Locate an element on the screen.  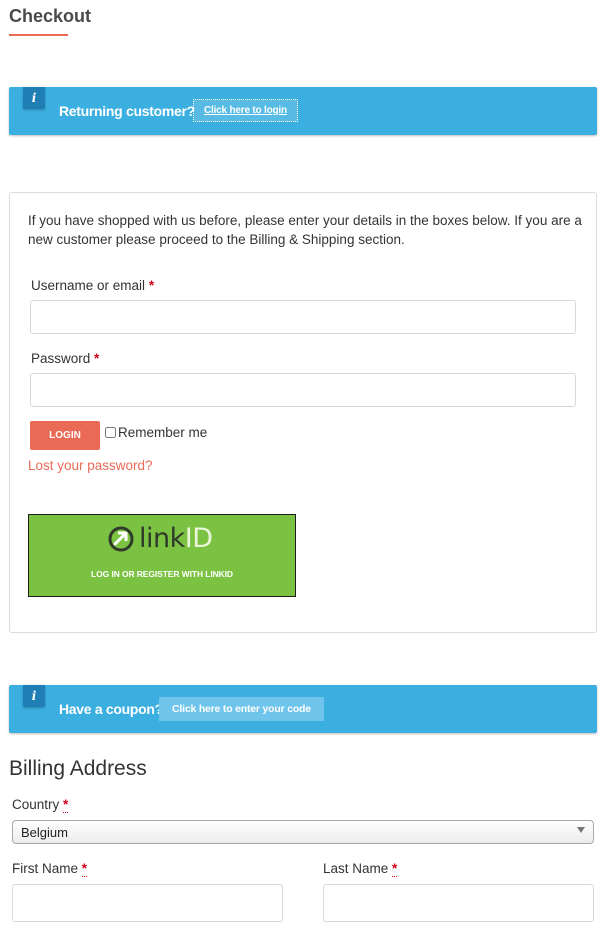
password-label: Password * is located at coordinates (65, 358).